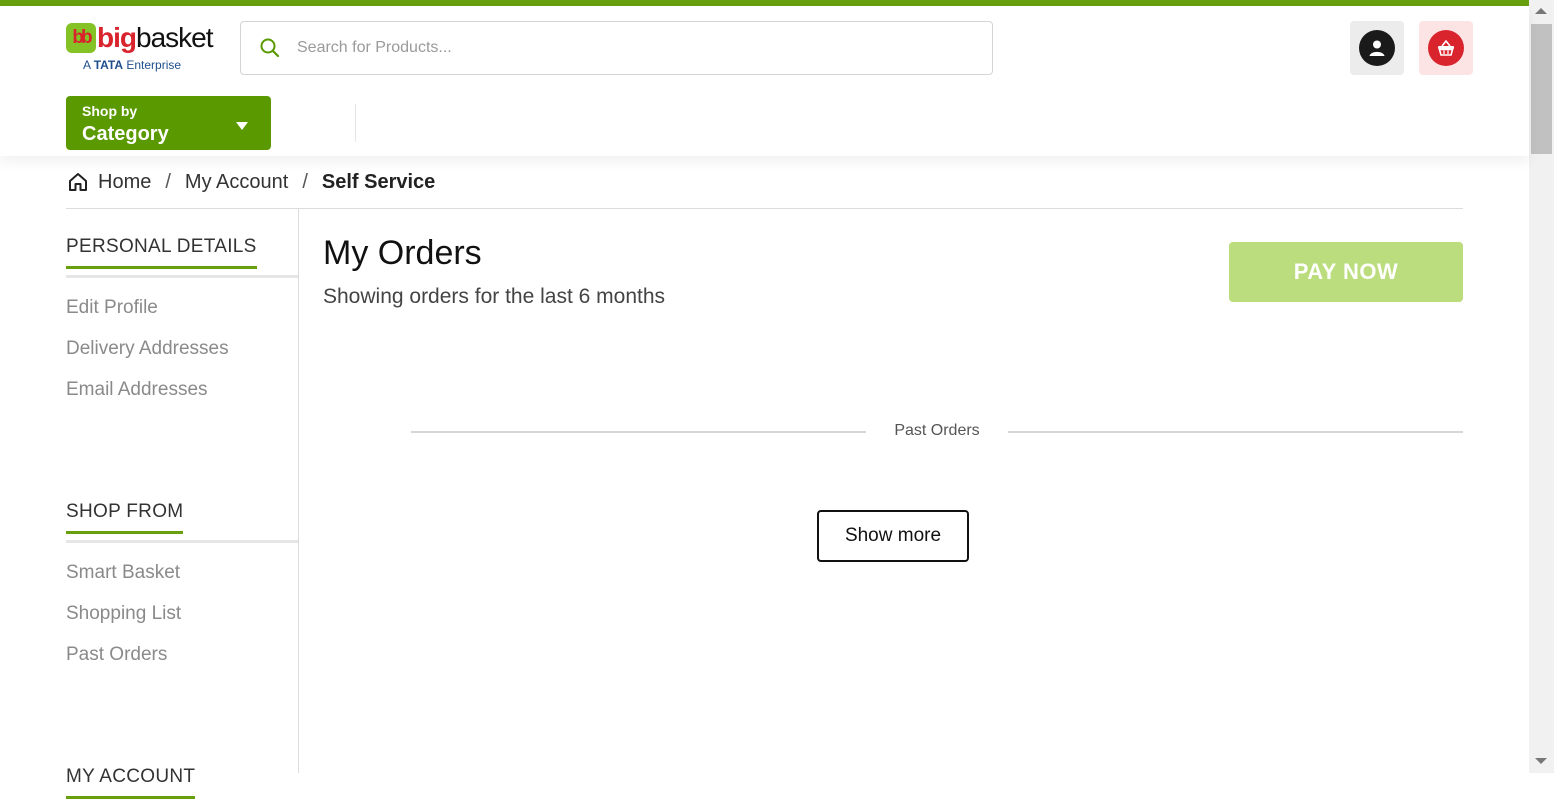 Image resolution: width=1554 pixels, height=799 pixels. I want to click on logo-word-basket: basket, so click(174, 37).